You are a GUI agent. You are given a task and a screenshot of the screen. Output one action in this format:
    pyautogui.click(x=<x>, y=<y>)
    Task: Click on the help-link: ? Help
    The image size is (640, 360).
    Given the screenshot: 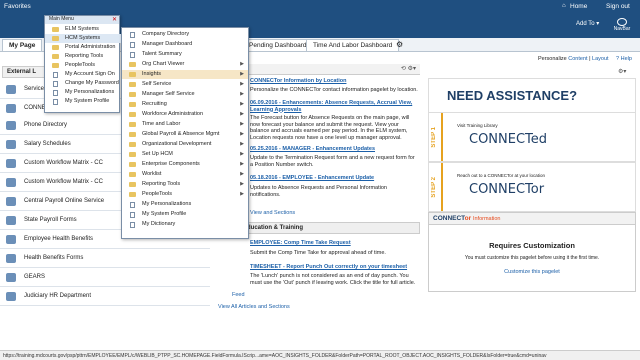 What is the action you would take?
    pyautogui.click(x=624, y=59)
    